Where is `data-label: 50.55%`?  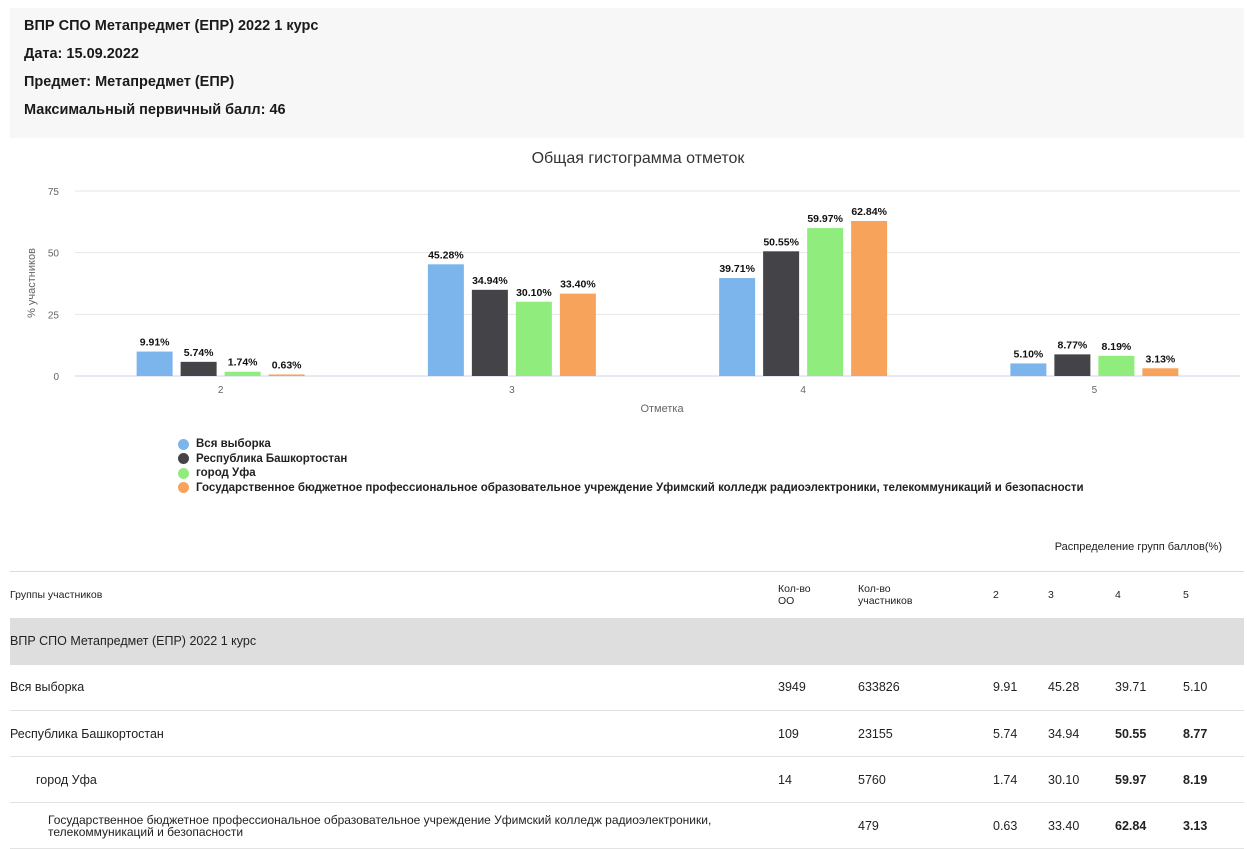 data-label: 50.55% is located at coordinates (781, 242).